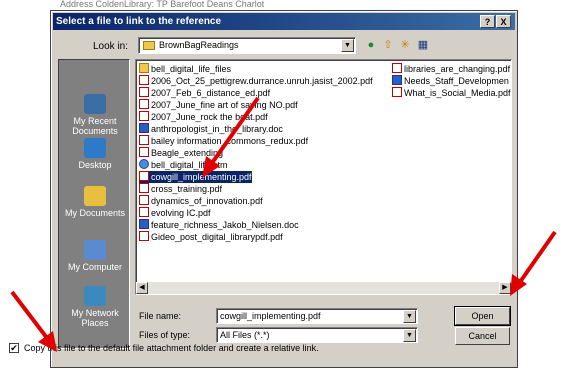 This screenshot has height=370, width=563. I want to click on place-label: Desktop, so click(95, 165).